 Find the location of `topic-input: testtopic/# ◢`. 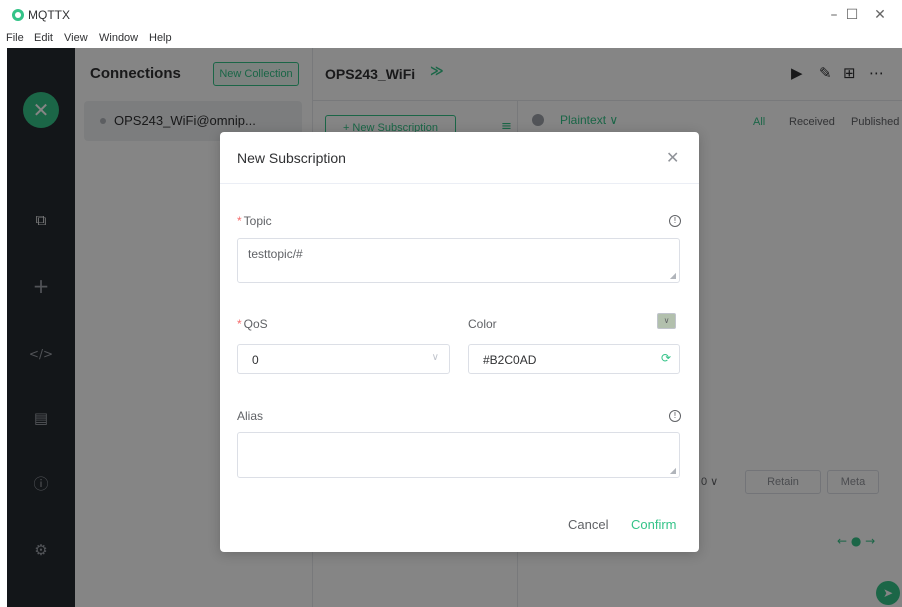

topic-input: testtopic/# ◢ is located at coordinates (458, 260).